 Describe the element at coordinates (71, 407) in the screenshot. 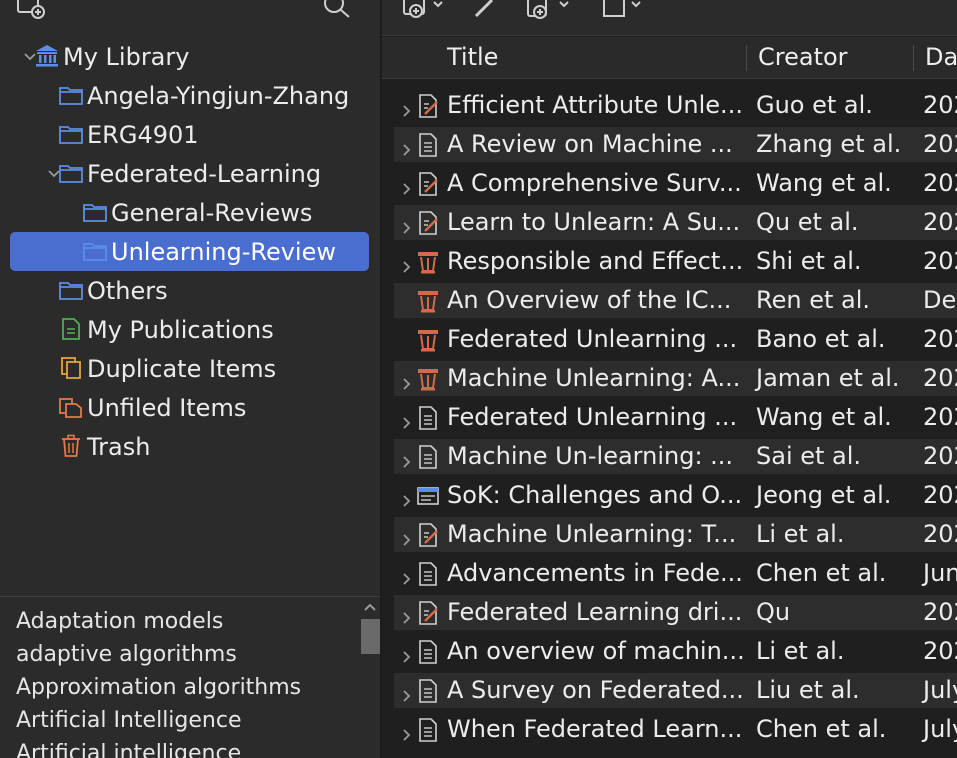

I see `unfiled-icon` at that location.